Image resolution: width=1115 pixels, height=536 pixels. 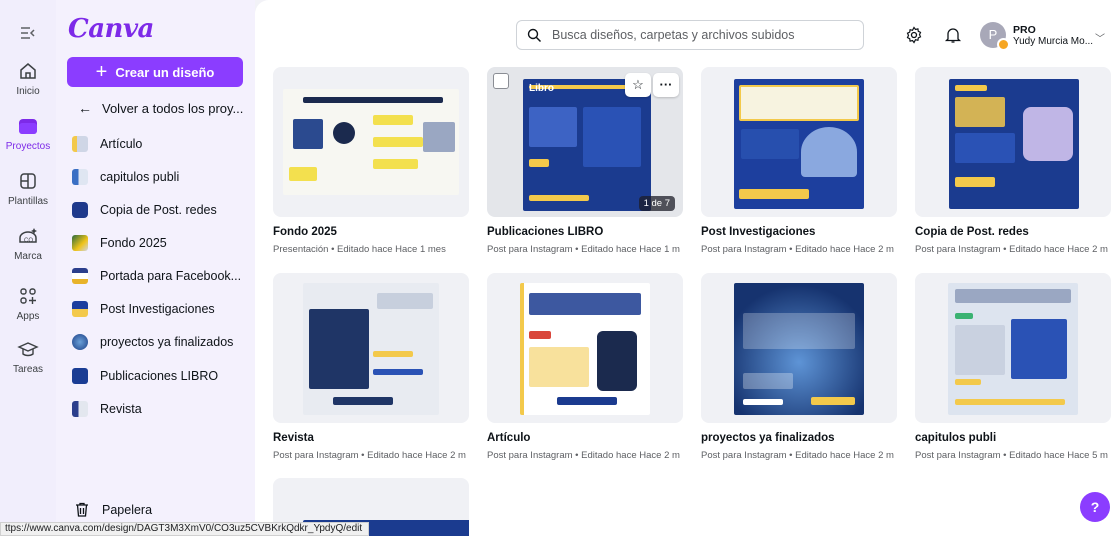 I want to click on rail-item-inicio: Inicio, so click(x=28, y=78).